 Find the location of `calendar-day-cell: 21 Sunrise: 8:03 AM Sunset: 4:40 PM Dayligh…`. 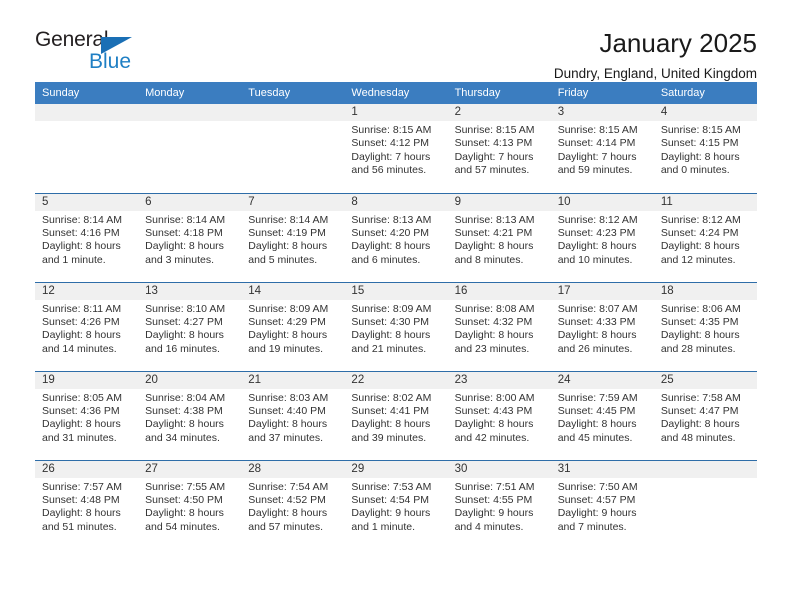

calendar-day-cell: 21 Sunrise: 8:03 AM Sunset: 4:40 PM Dayligh… is located at coordinates (293, 415).